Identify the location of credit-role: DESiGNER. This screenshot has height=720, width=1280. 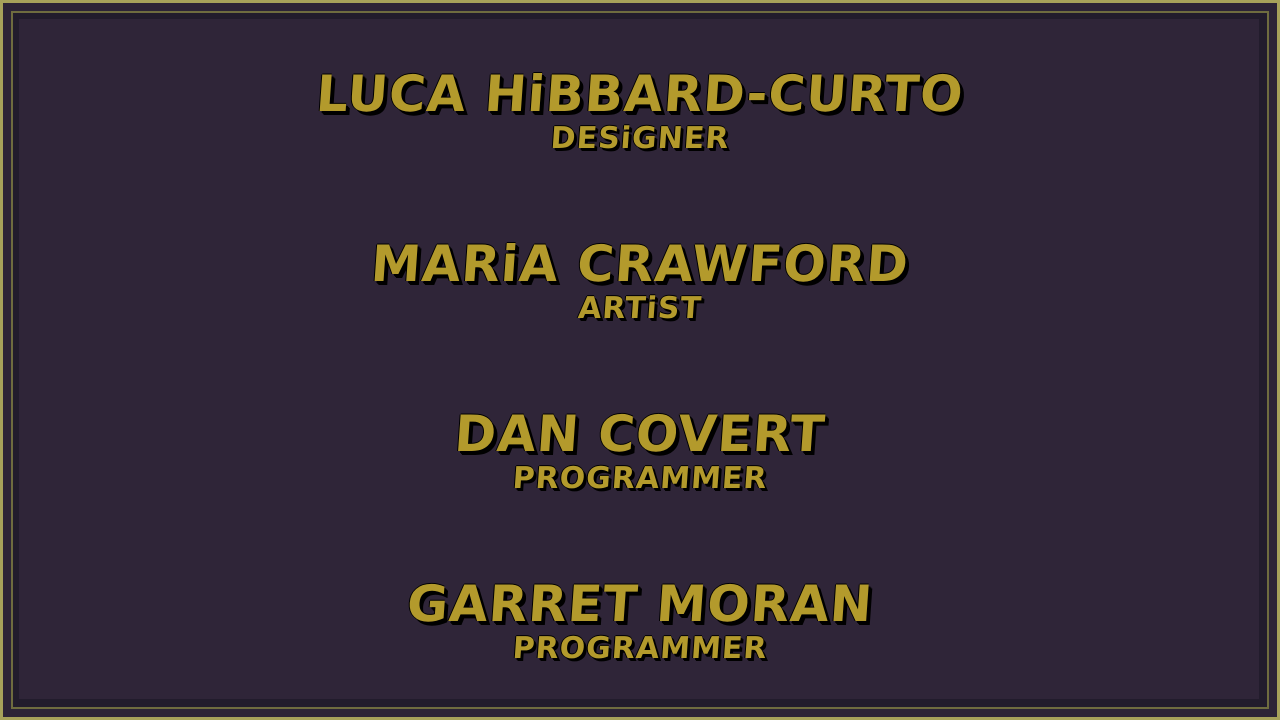
(640, 138).